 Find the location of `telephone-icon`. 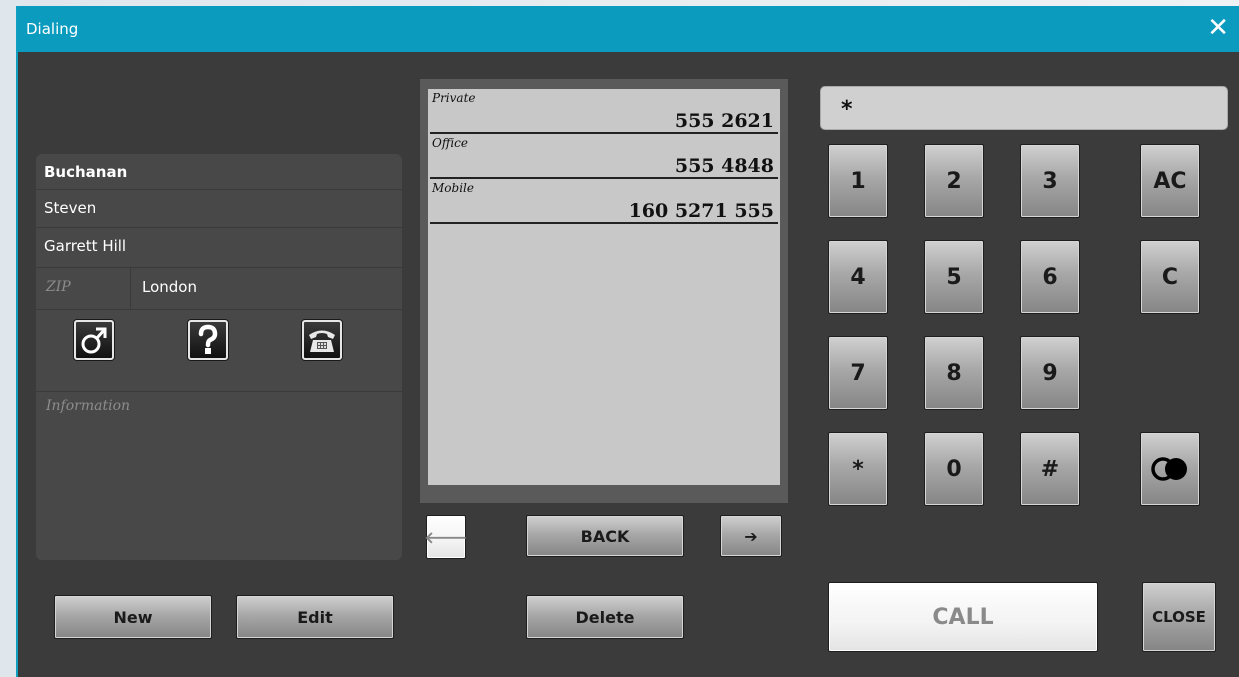

telephone-icon is located at coordinates (322, 340).